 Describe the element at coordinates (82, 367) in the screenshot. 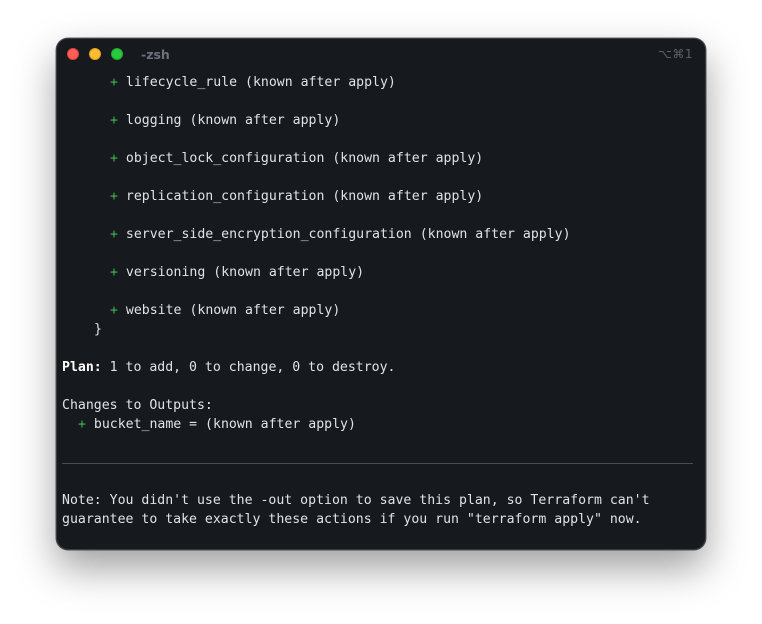

I see `plan-label: Plan:` at that location.